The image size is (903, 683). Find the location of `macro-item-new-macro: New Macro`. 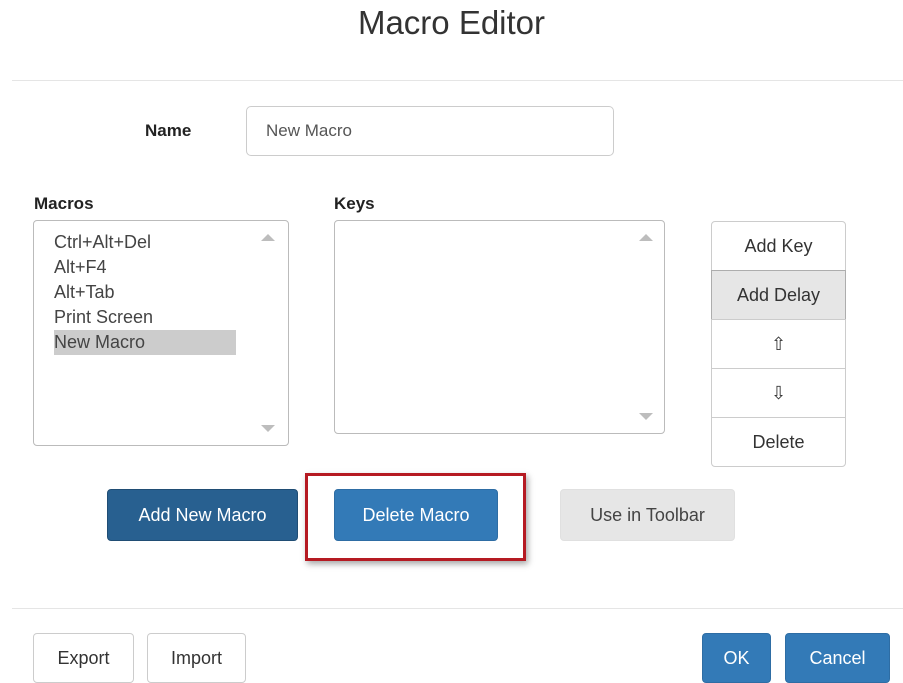

macro-item-new-macro: New Macro is located at coordinates (145, 342).